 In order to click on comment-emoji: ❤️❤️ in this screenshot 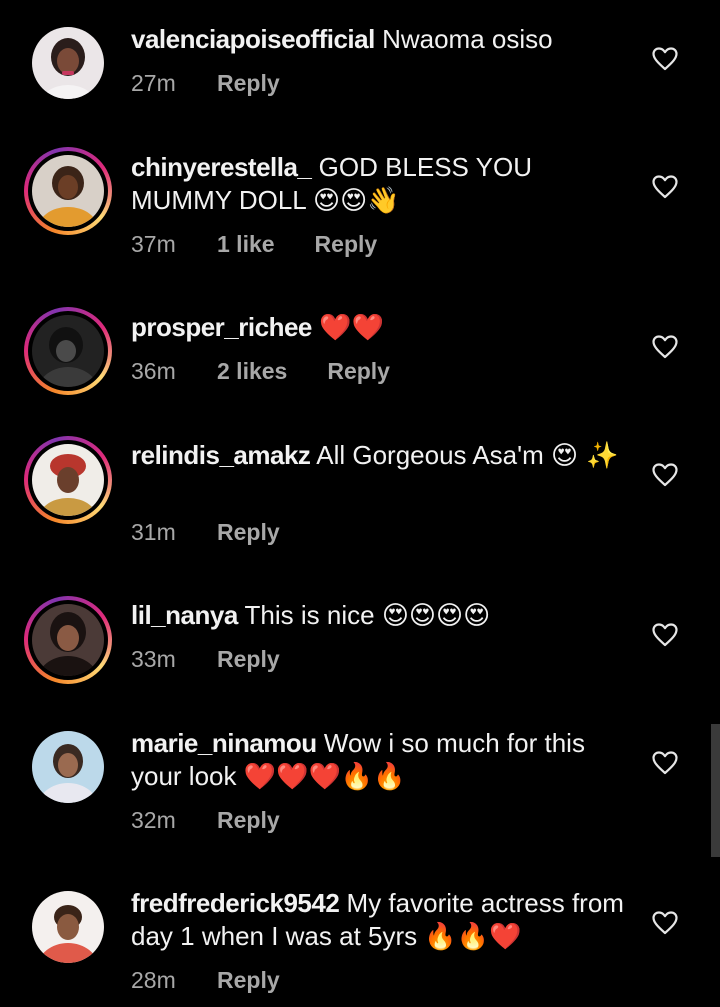, I will do `click(351, 328)`.